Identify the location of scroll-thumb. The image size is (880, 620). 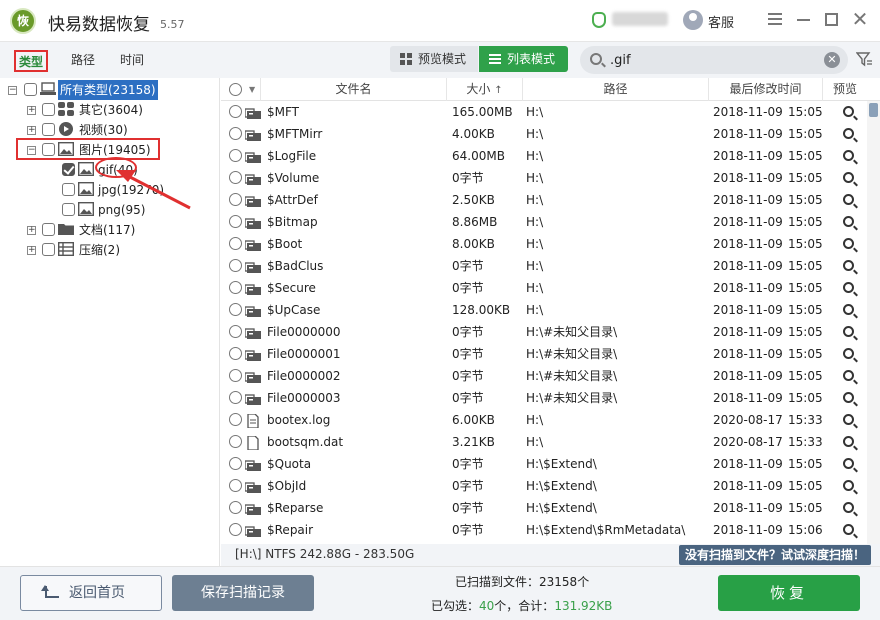
(873, 110).